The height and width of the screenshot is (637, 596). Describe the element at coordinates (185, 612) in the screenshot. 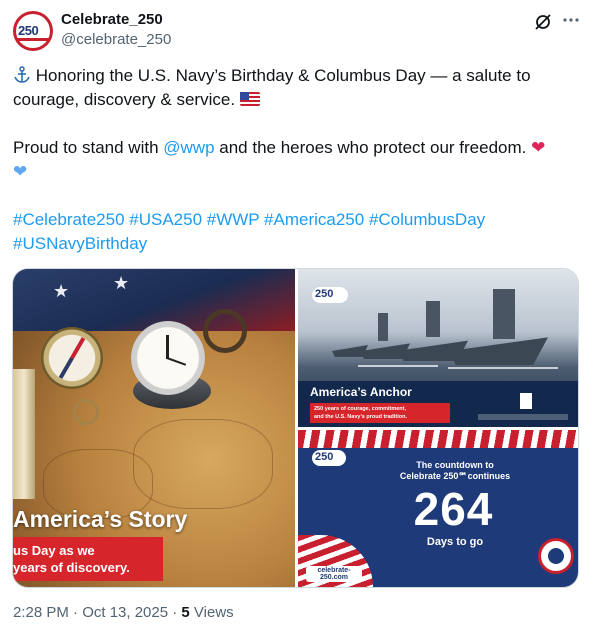

I see `views-count: 5` at that location.